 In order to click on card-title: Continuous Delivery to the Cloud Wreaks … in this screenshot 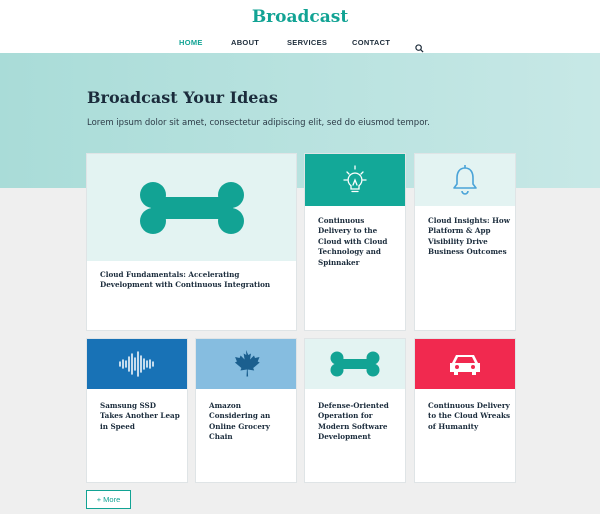, I will do `click(469, 416)`.